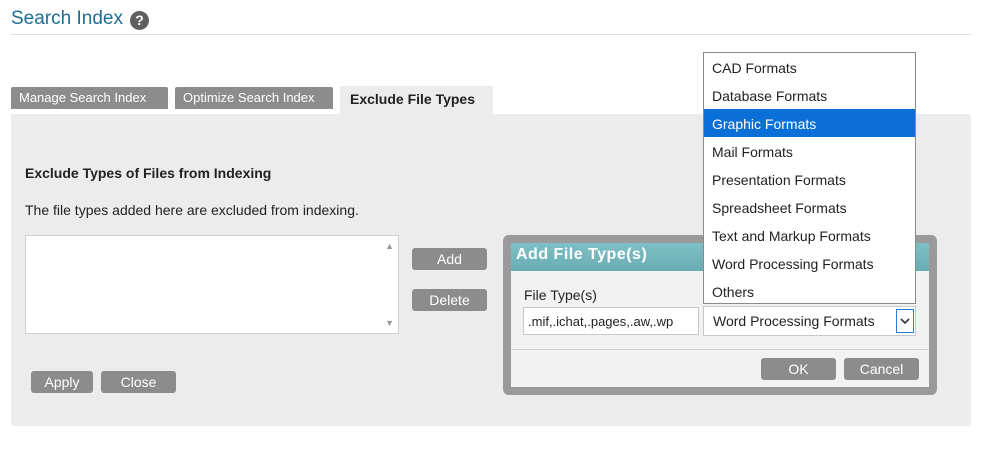  What do you see at coordinates (416, 101) in the screenshot?
I see `tab-exclude-file-types: Exclude File Types` at bounding box center [416, 101].